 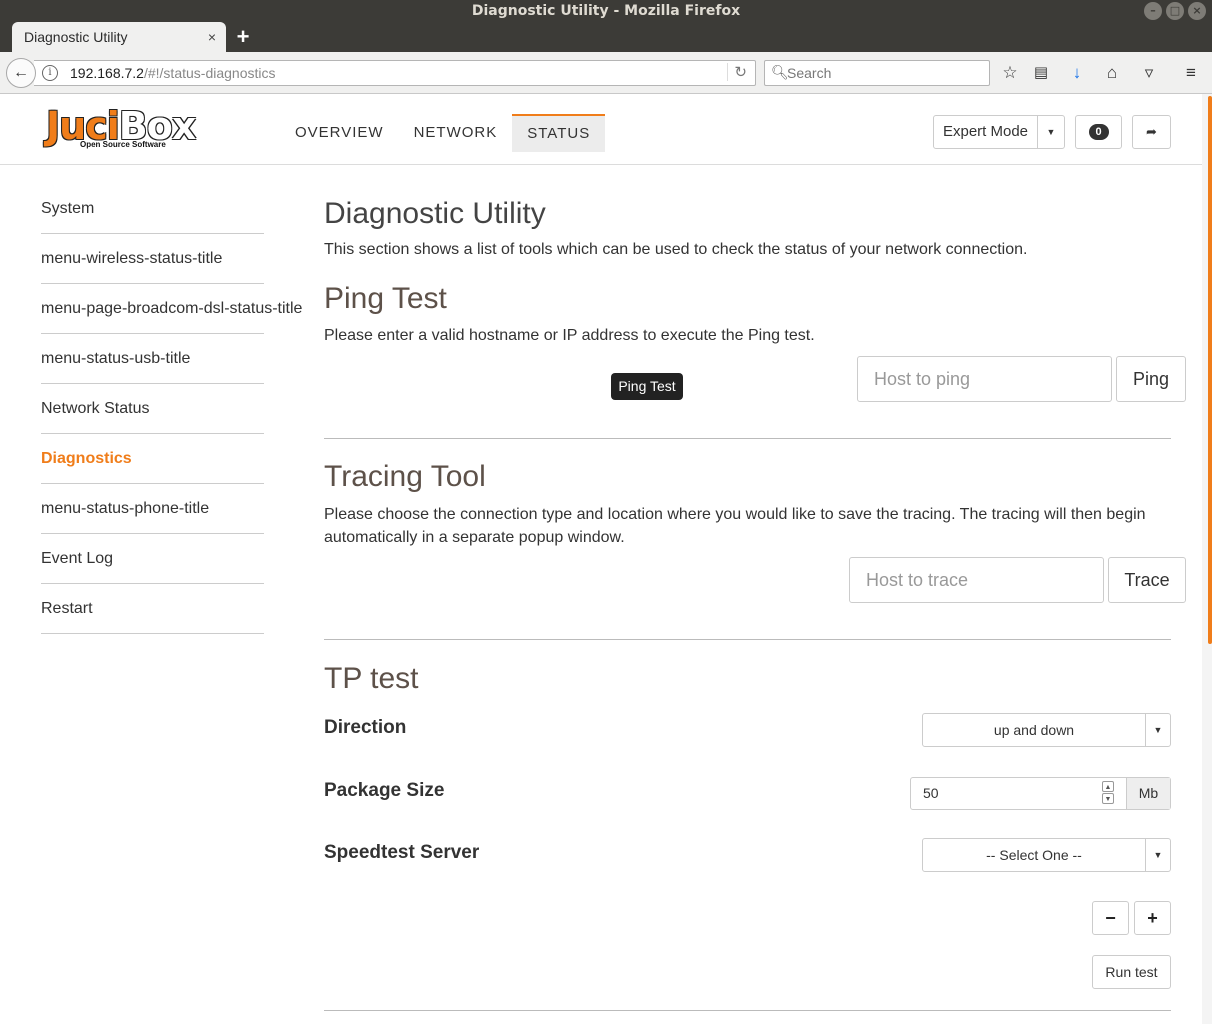 I want to click on package-size-spinner: ▲ ▼, so click(x=1108, y=793).